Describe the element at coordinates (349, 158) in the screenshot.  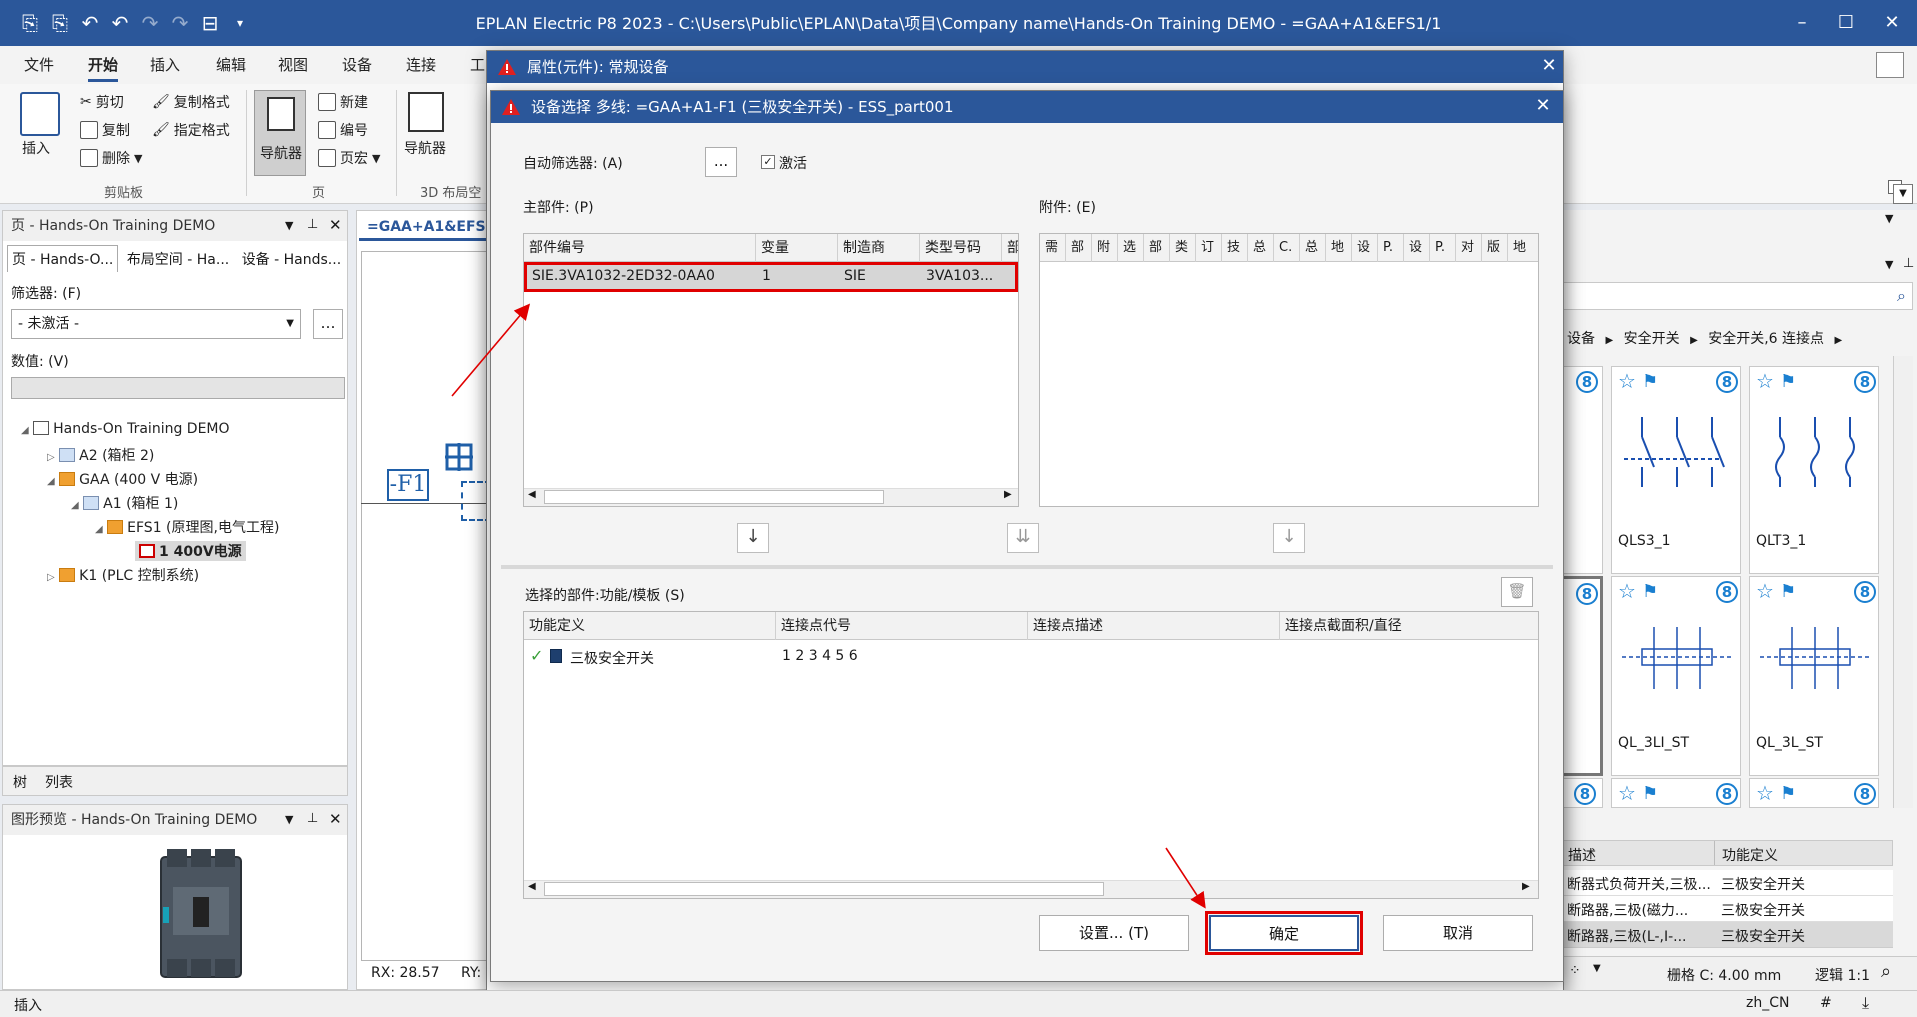
I see `page-macro-button: 页宏 ▼` at that location.